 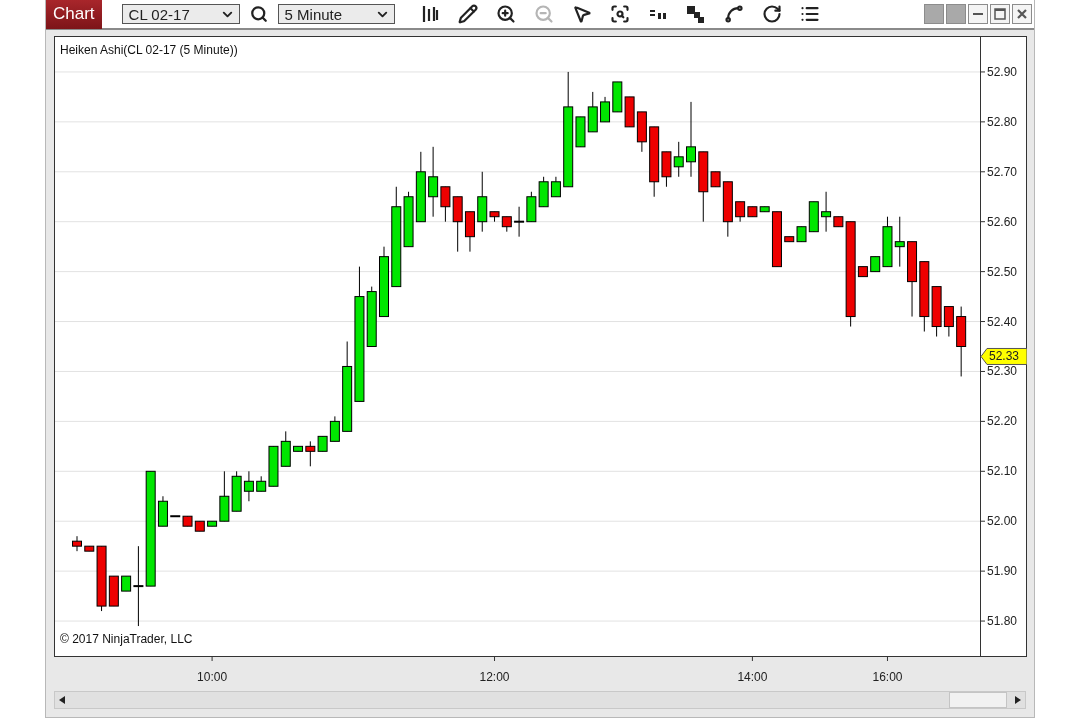 What do you see at coordinates (752, 677) in the screenshot?
I see `time-label: 14:00` at bounding box center [752, 677].